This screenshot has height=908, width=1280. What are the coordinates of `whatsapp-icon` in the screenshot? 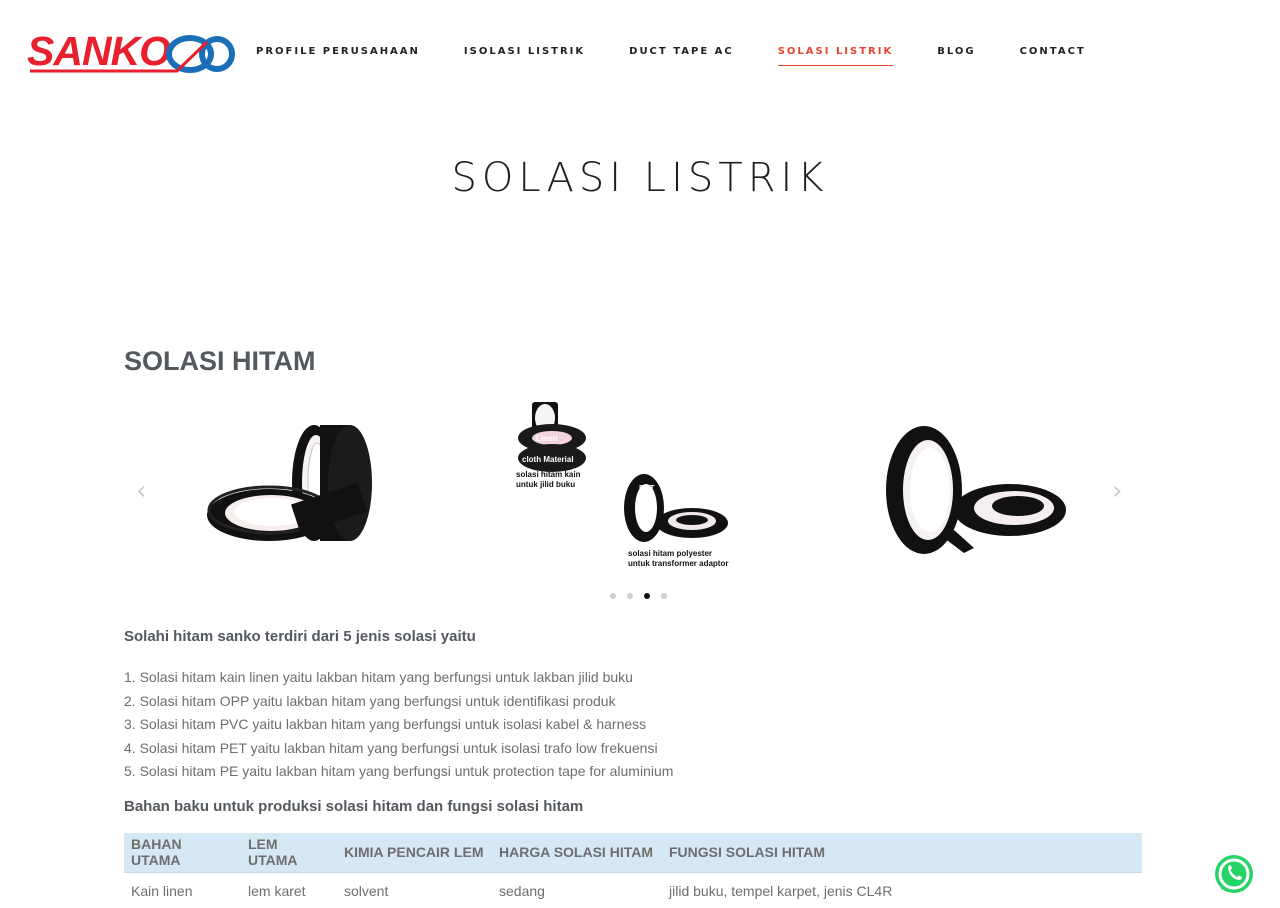 It's located at (1234, 874).